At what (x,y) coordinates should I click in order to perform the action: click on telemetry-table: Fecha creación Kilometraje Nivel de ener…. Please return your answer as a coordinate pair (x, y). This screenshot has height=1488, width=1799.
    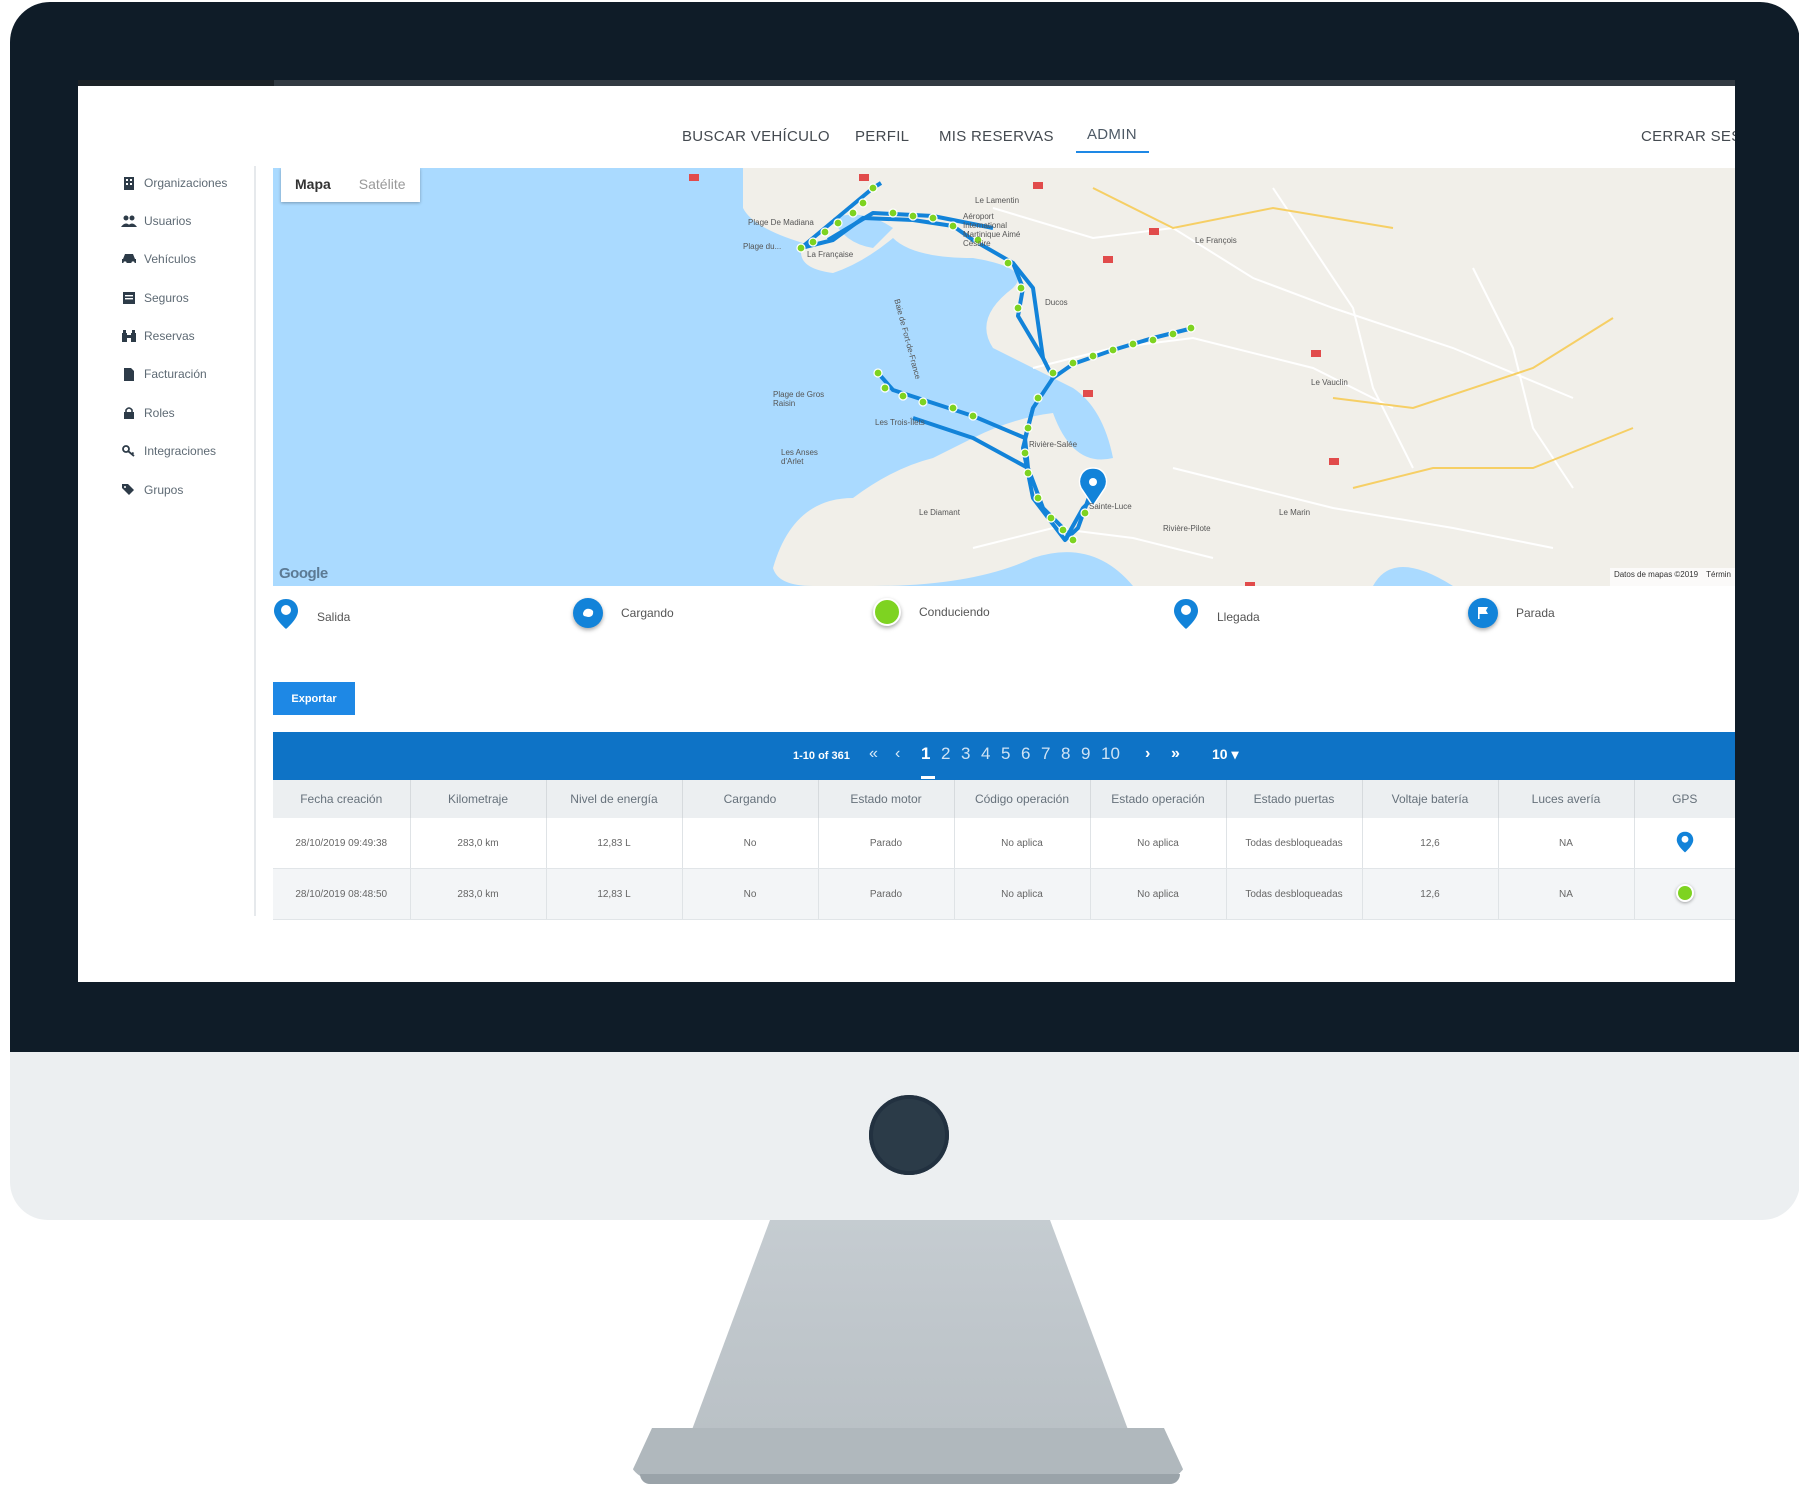
    Looking at the image, I should click on (1004, 850).